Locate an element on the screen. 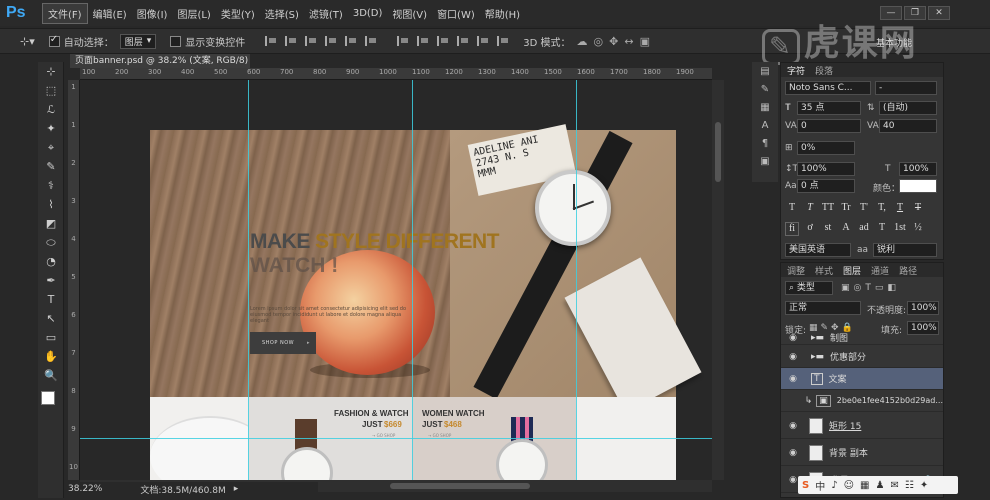 The image size is (990, 500). text-color-swatch is located at coordinates (918, 186).